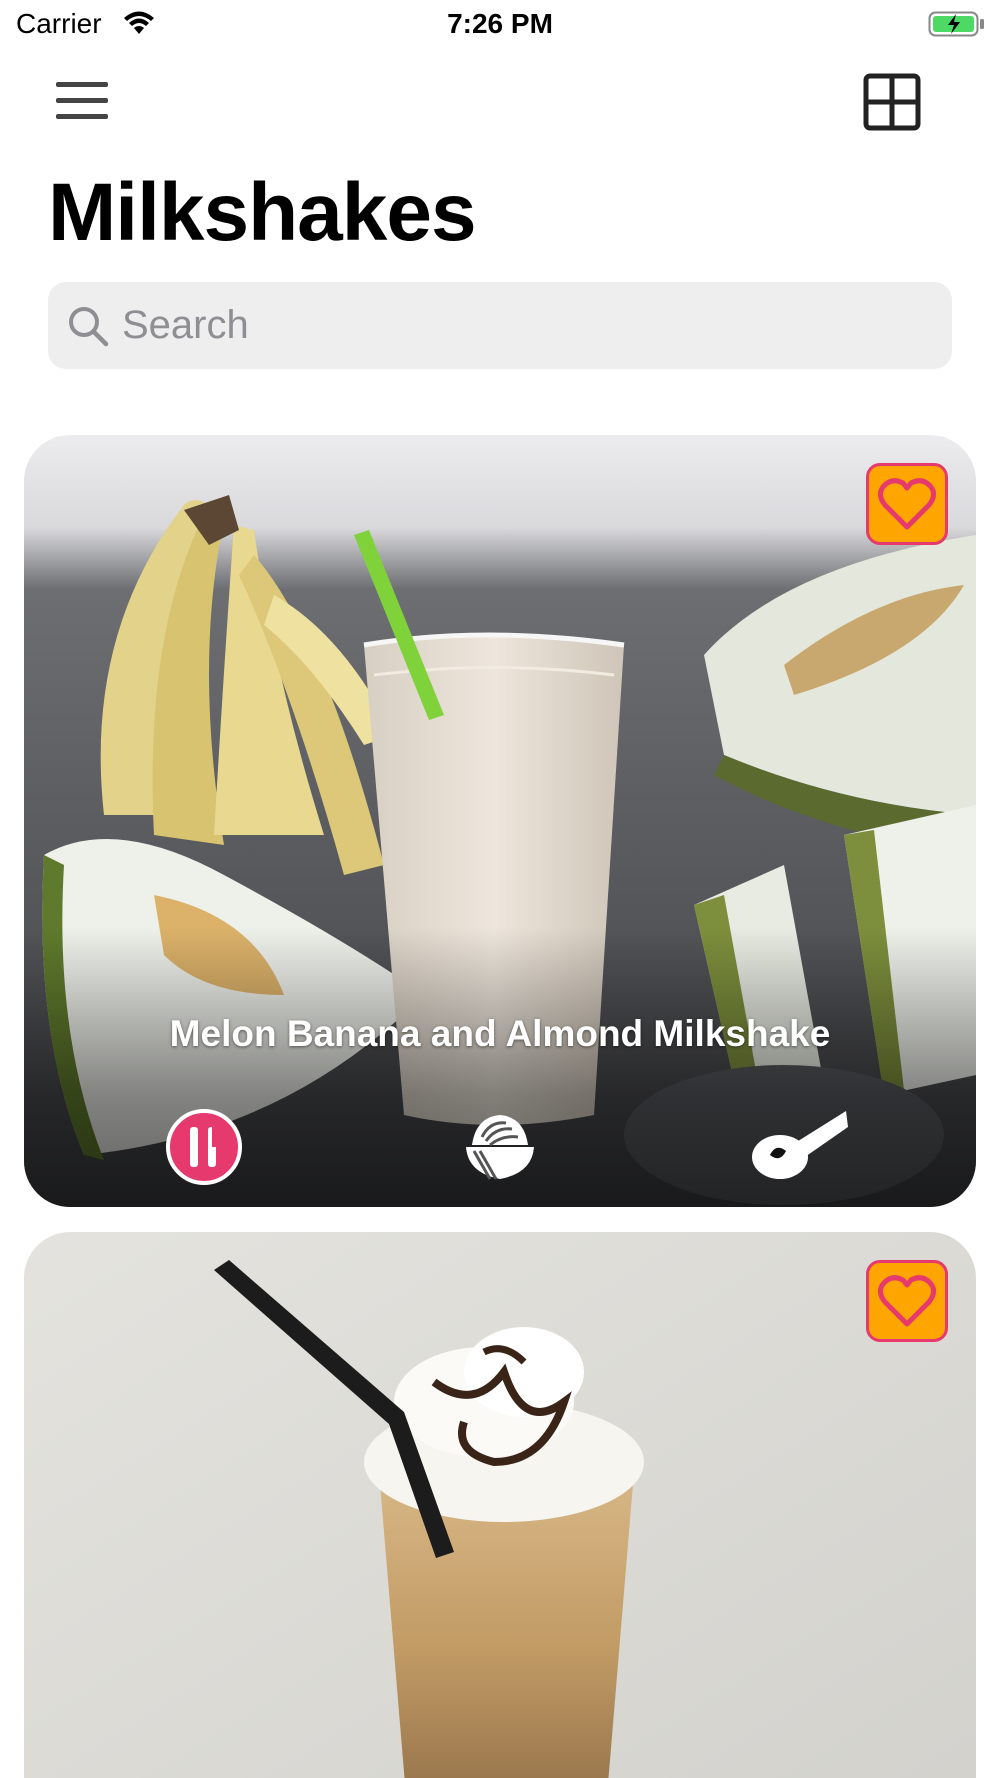 This screenshot has width=1000, height=1778. I want to click on grid-layout-icon, so click(892, 102).